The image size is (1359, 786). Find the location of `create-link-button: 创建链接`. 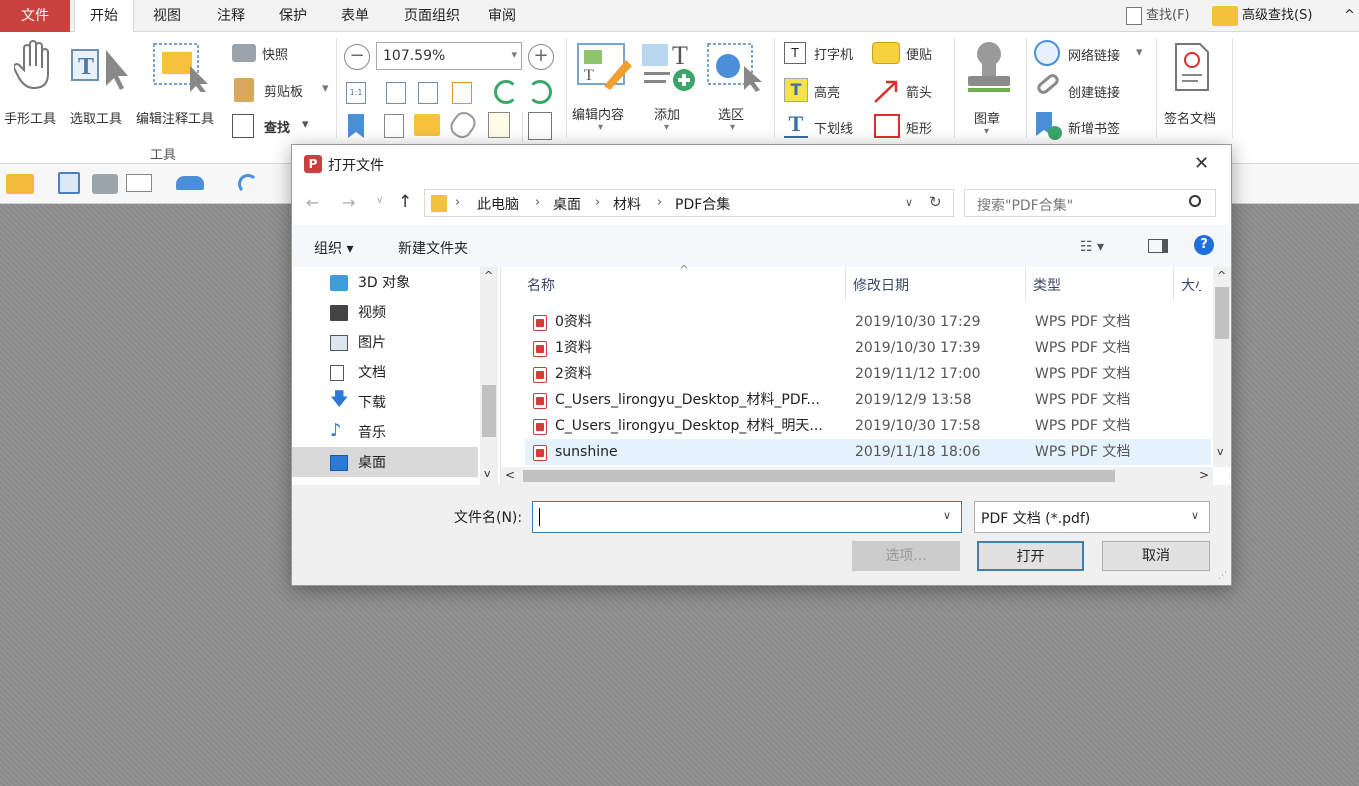

create-link-button: 创建链接 is located at coordinates (1089, 87).